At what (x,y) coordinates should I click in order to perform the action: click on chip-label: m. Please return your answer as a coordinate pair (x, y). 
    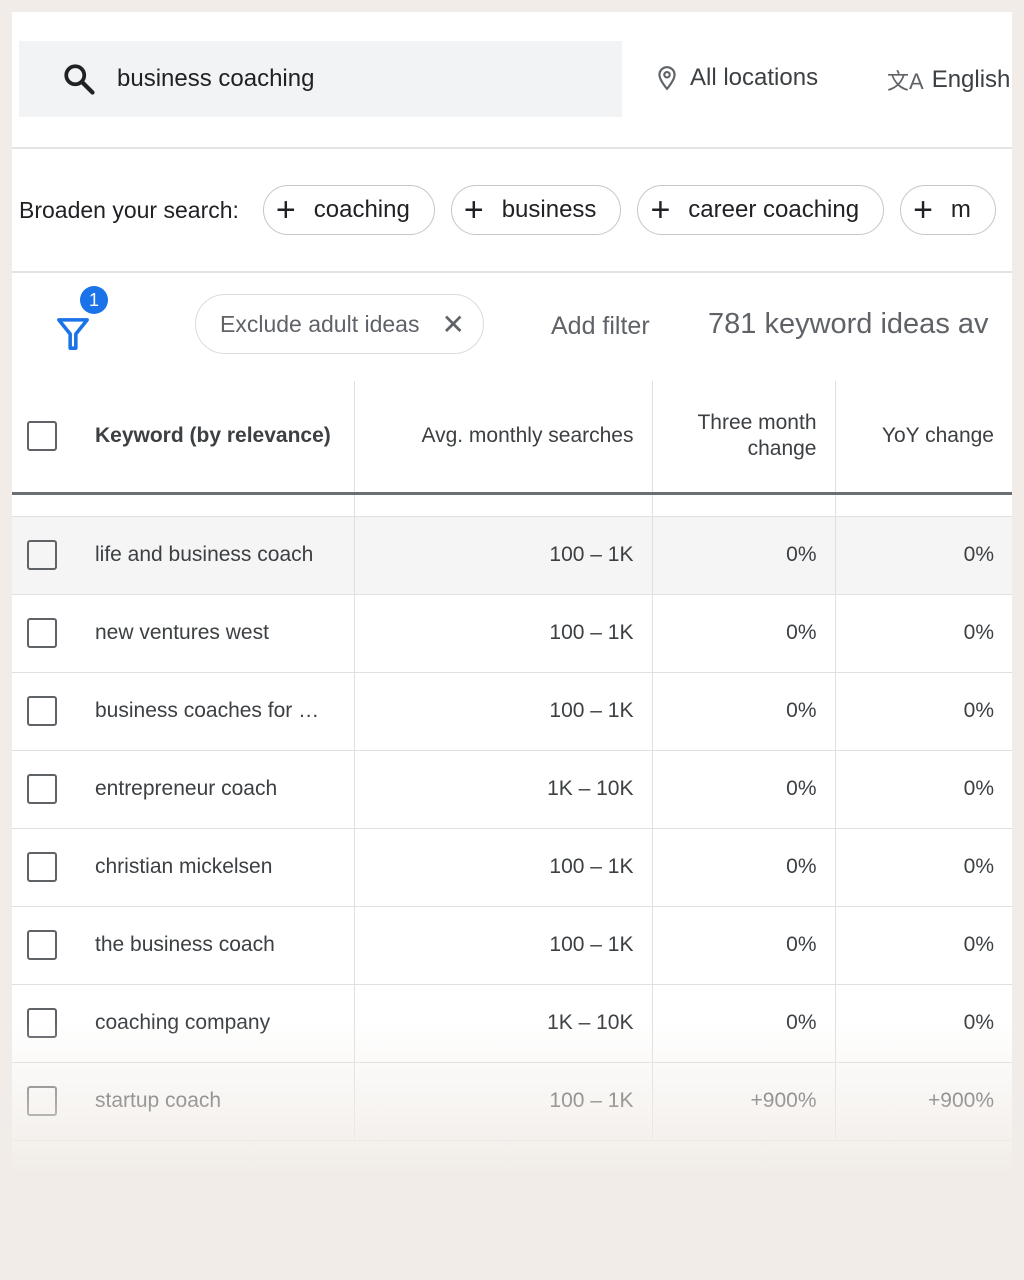
    Looking at the image, I should click on (960, 209).